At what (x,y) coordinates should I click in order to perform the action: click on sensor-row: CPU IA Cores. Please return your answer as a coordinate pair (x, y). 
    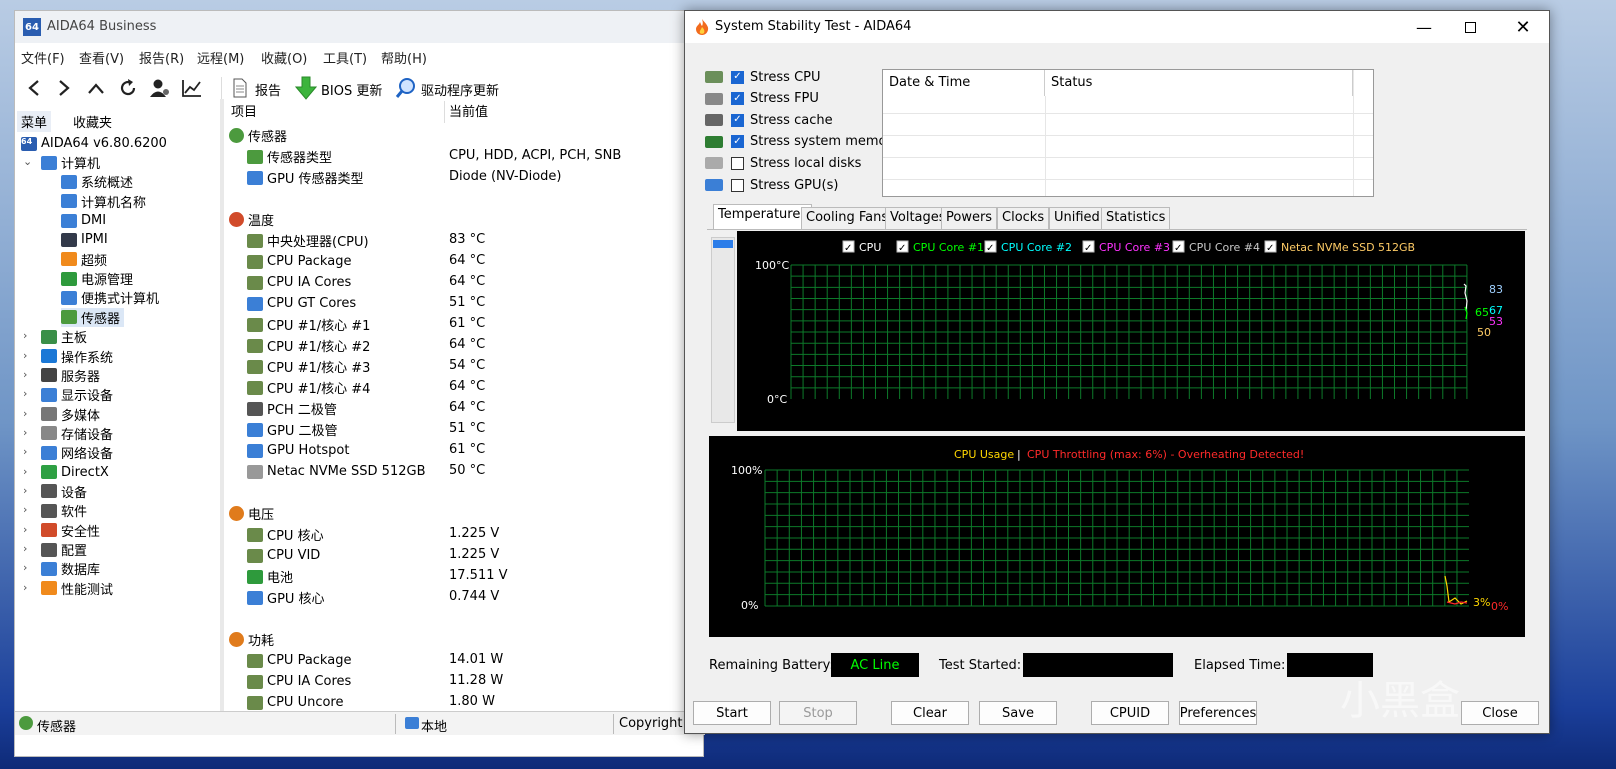
    Looking at the image, I should click on (299, 282).